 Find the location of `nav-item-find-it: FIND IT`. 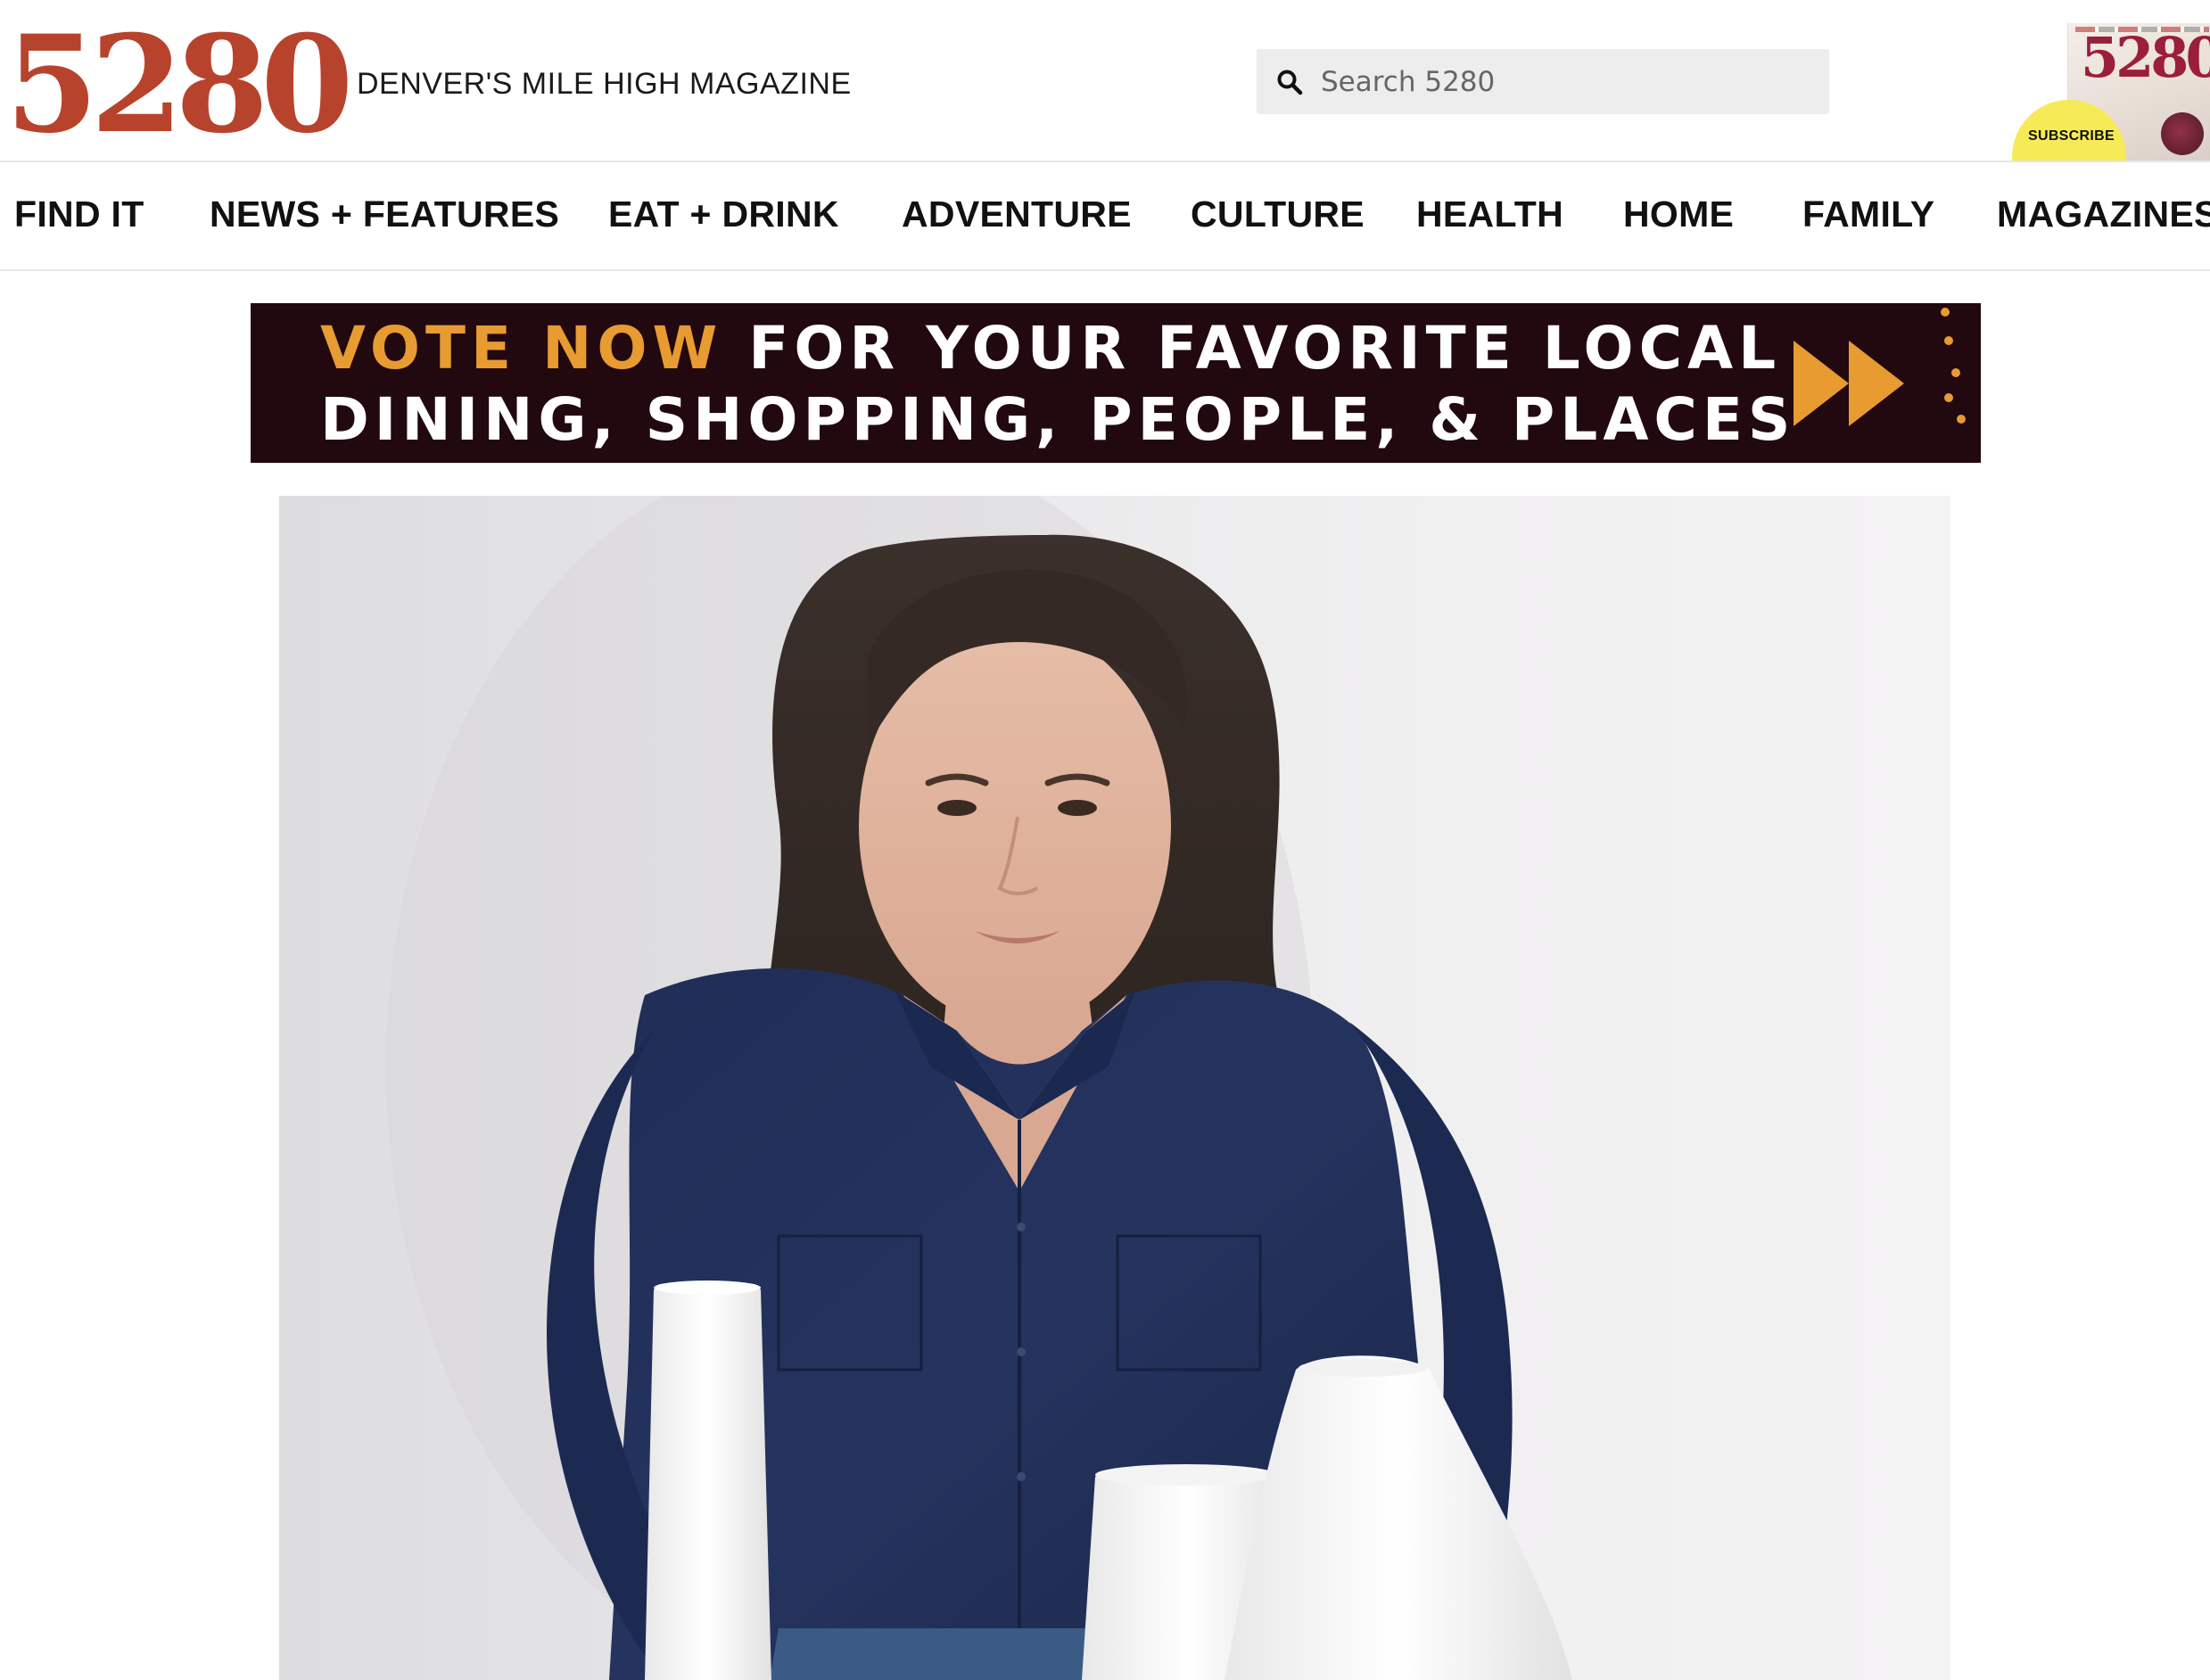

nav-item-find-it: FIND IT is located at coordinates (79, 214).